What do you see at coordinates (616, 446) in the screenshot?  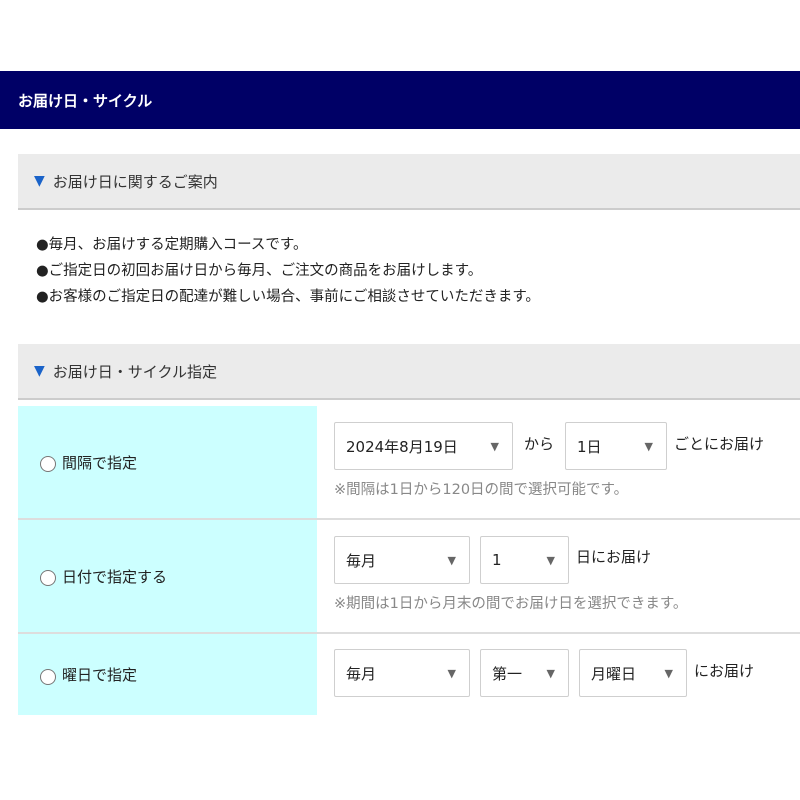 I see `interval-select: 1日 ▼` at bounding box center [616, 446].